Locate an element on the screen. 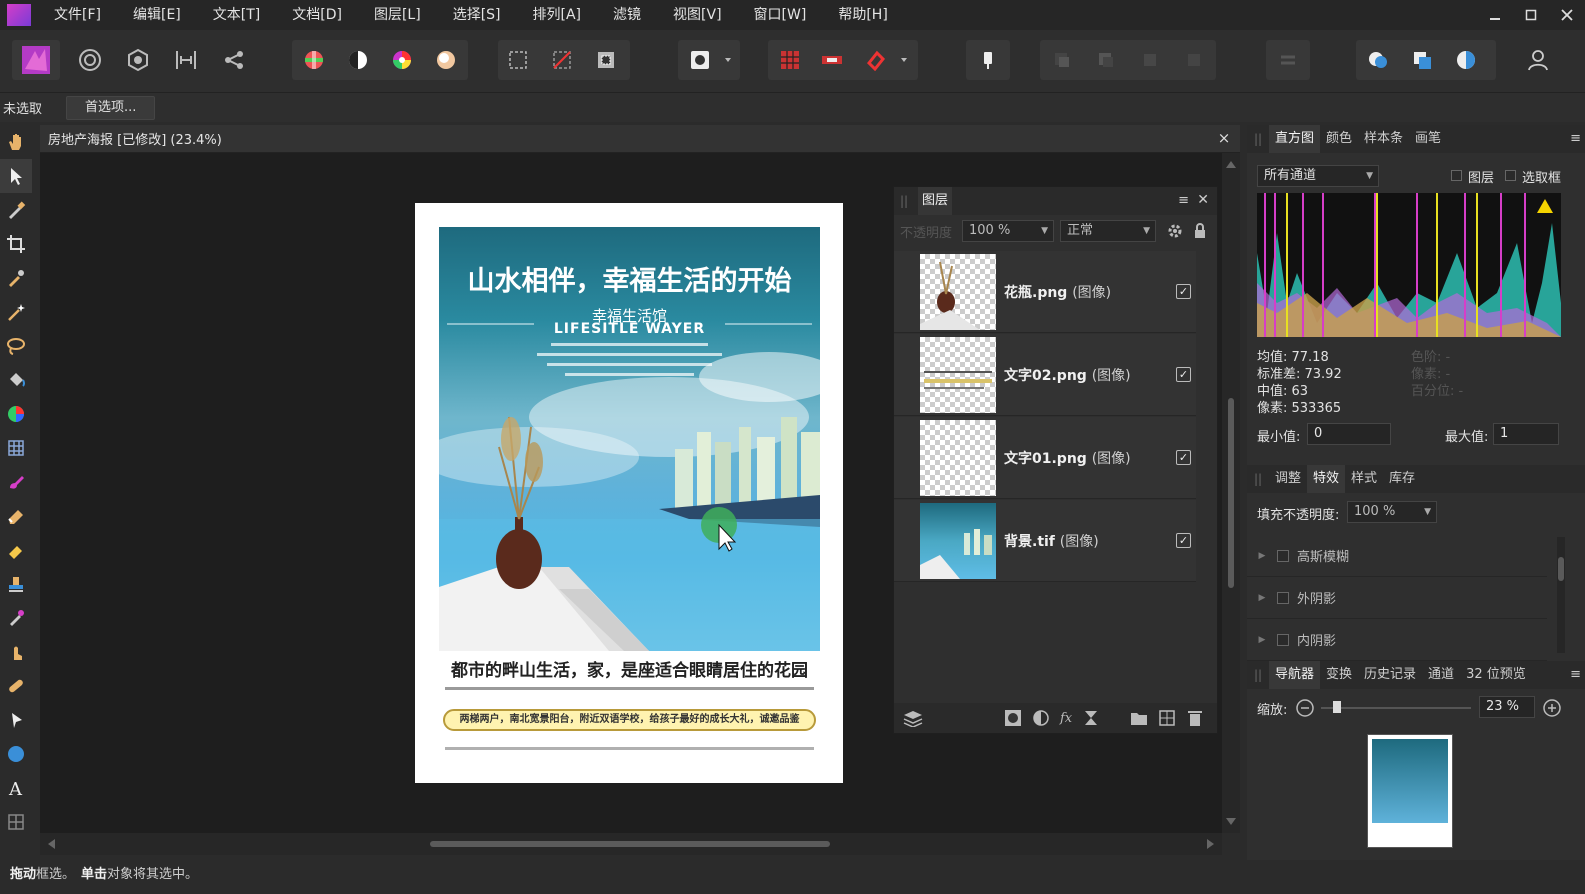  snapping-button is located at coordinates (876, 60).